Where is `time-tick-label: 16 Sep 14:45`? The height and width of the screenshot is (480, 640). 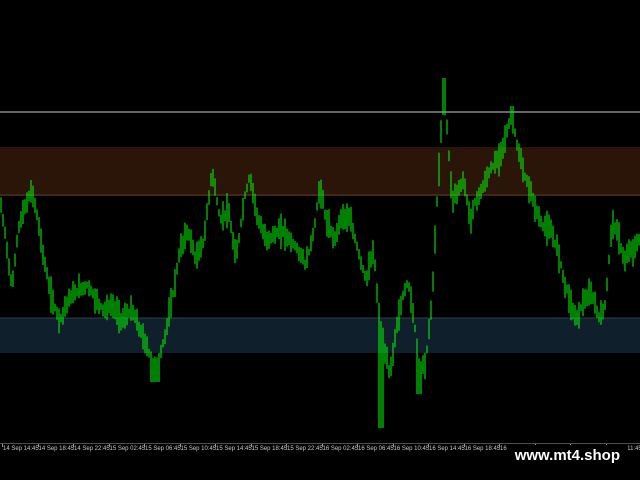
time-tick-label: 16 Sep 14:45 is located at coordinates (447, 449).